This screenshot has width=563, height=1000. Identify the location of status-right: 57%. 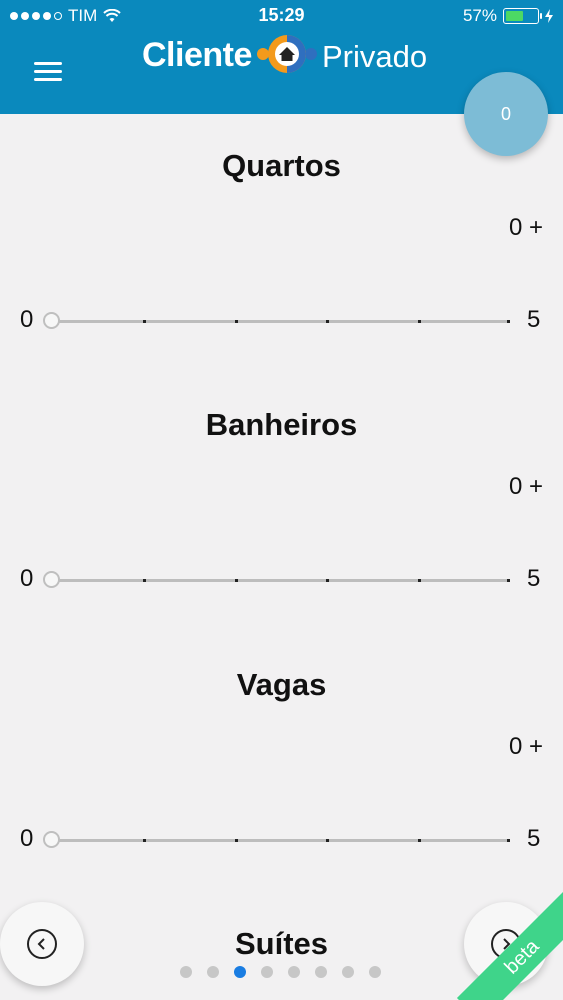
(508, 16).